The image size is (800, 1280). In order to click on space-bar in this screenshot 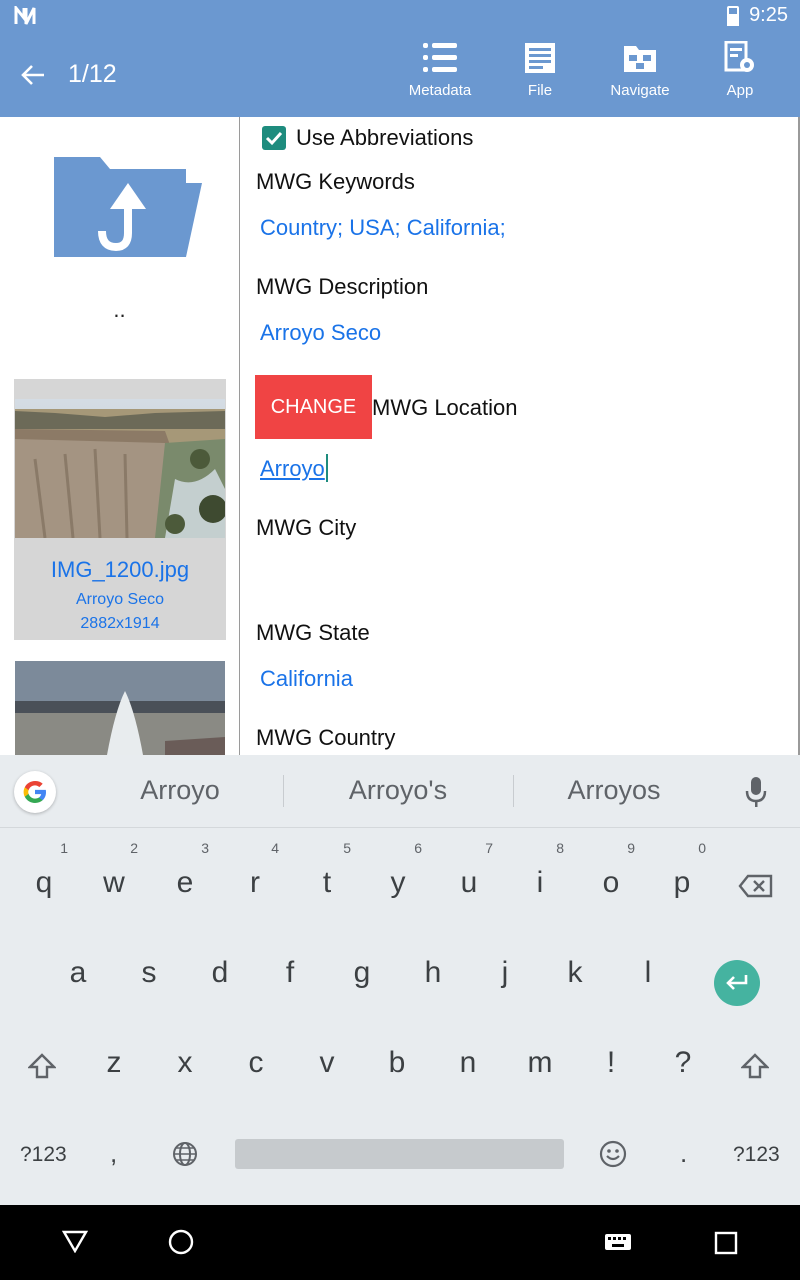, I will do `click(399, 1154)`.